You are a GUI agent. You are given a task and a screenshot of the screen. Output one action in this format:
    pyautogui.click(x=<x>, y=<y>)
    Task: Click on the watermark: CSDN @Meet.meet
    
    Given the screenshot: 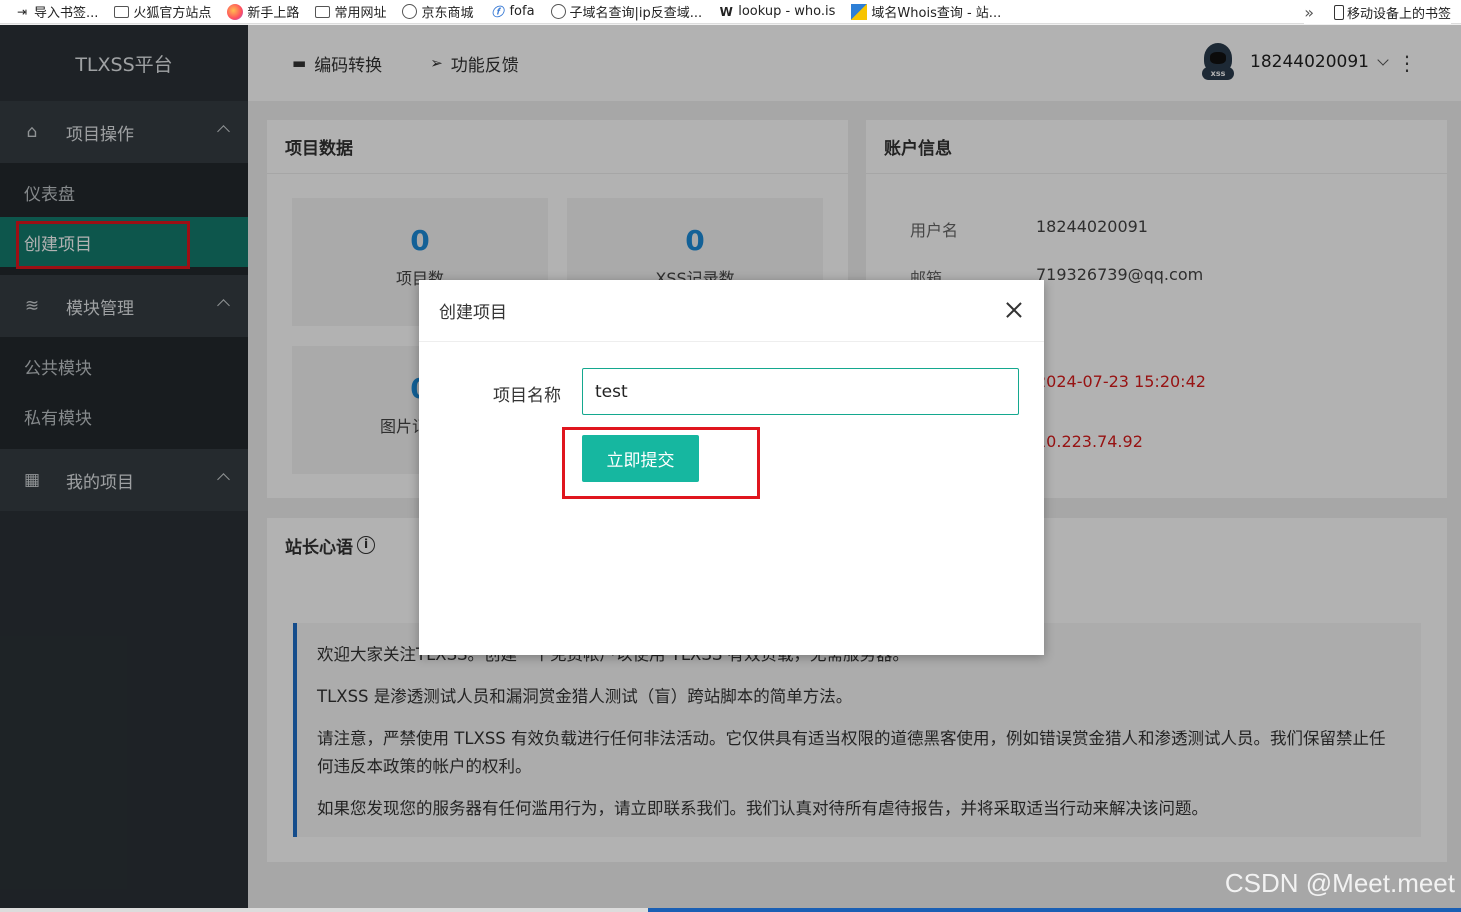 What is the action you would take?
    pyautogui.click(x=1339, y=883)
    